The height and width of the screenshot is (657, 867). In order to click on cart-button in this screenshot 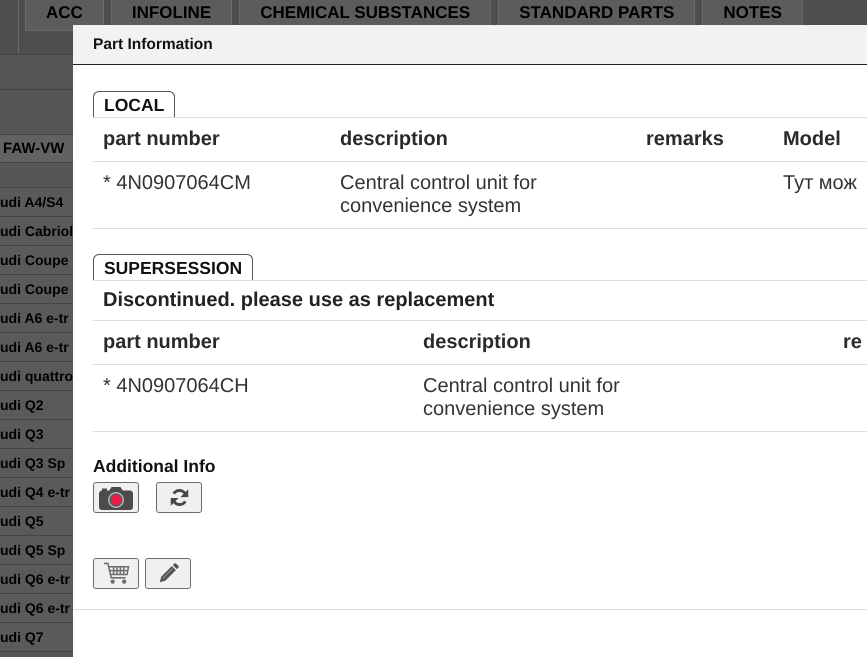, I will do `click(116, 573)`.